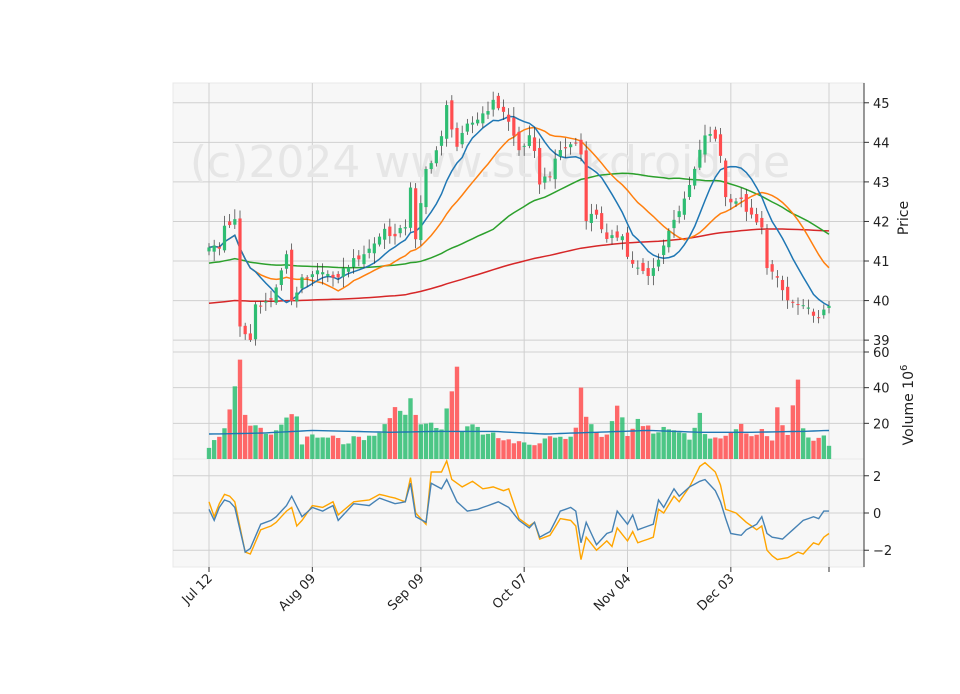 This screenshot has width=960, height=694. Describe the element at coordinates (881, 389) in the screenshot. I see `volume-axis-label: 40` at that location.